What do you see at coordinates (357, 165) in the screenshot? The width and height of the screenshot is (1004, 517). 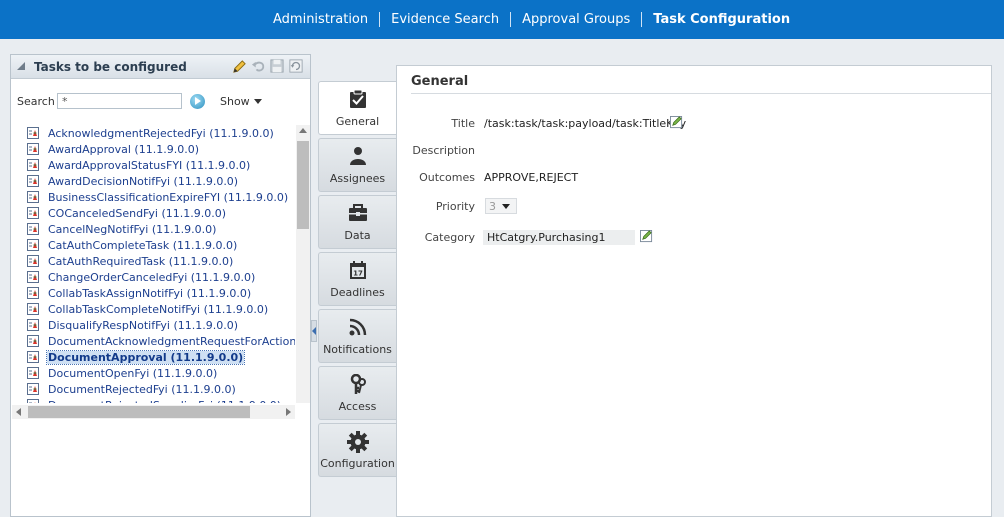 I see `tab-assignees: Assignees` at bounding box center [357, 165].